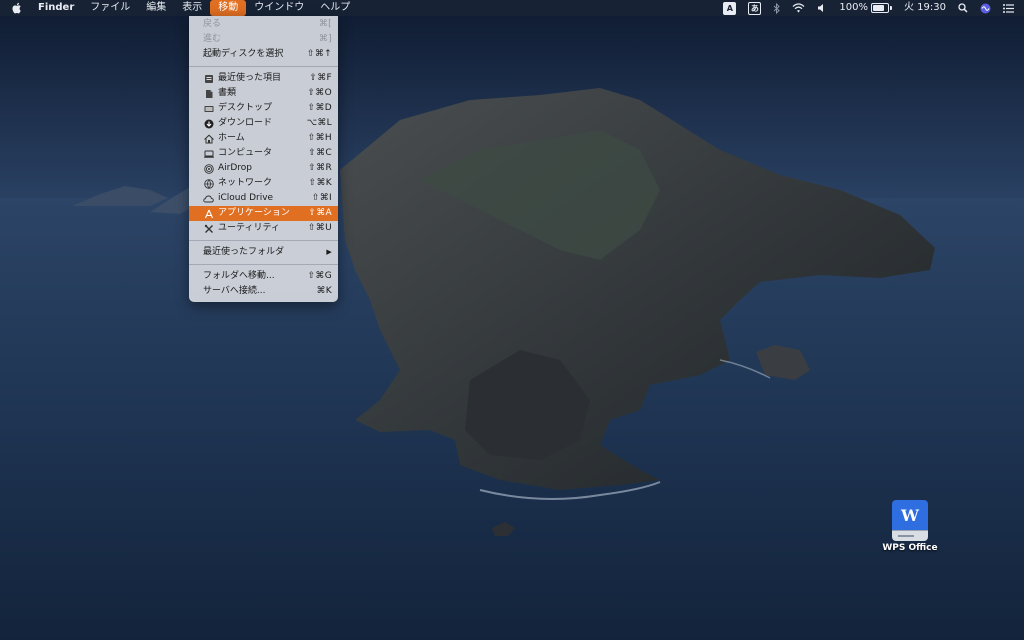 This screenshot has width=1024, height=640. What do you see at coordinates (319, 93) in the screenshot?
I see `menu-item-shortcut: ⇧⌘O` at bounding box center [319, 93].